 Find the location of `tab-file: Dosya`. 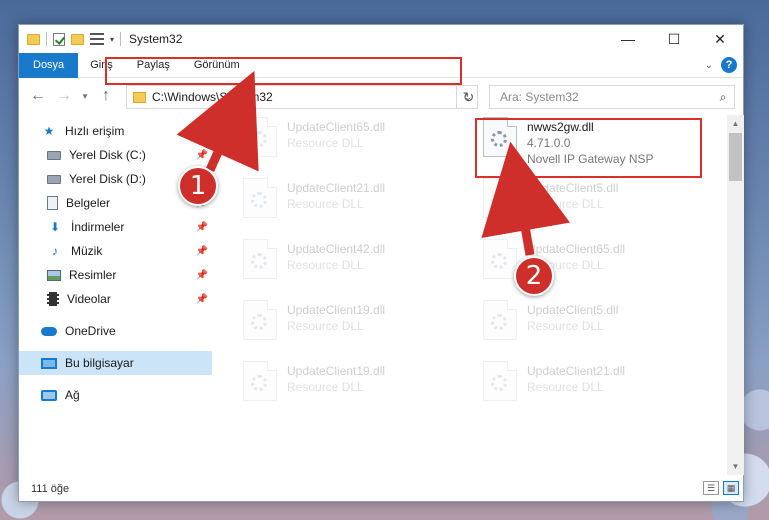

tab-file: Dosya is located at coordinates (49, 65).